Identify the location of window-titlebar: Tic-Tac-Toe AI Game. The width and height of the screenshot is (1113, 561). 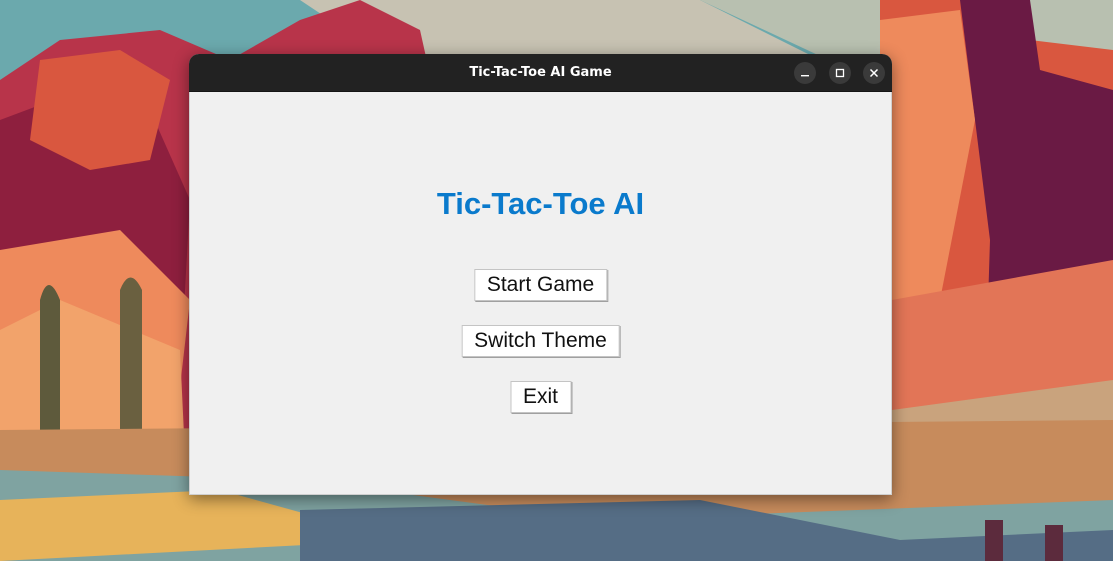
(540, 73).